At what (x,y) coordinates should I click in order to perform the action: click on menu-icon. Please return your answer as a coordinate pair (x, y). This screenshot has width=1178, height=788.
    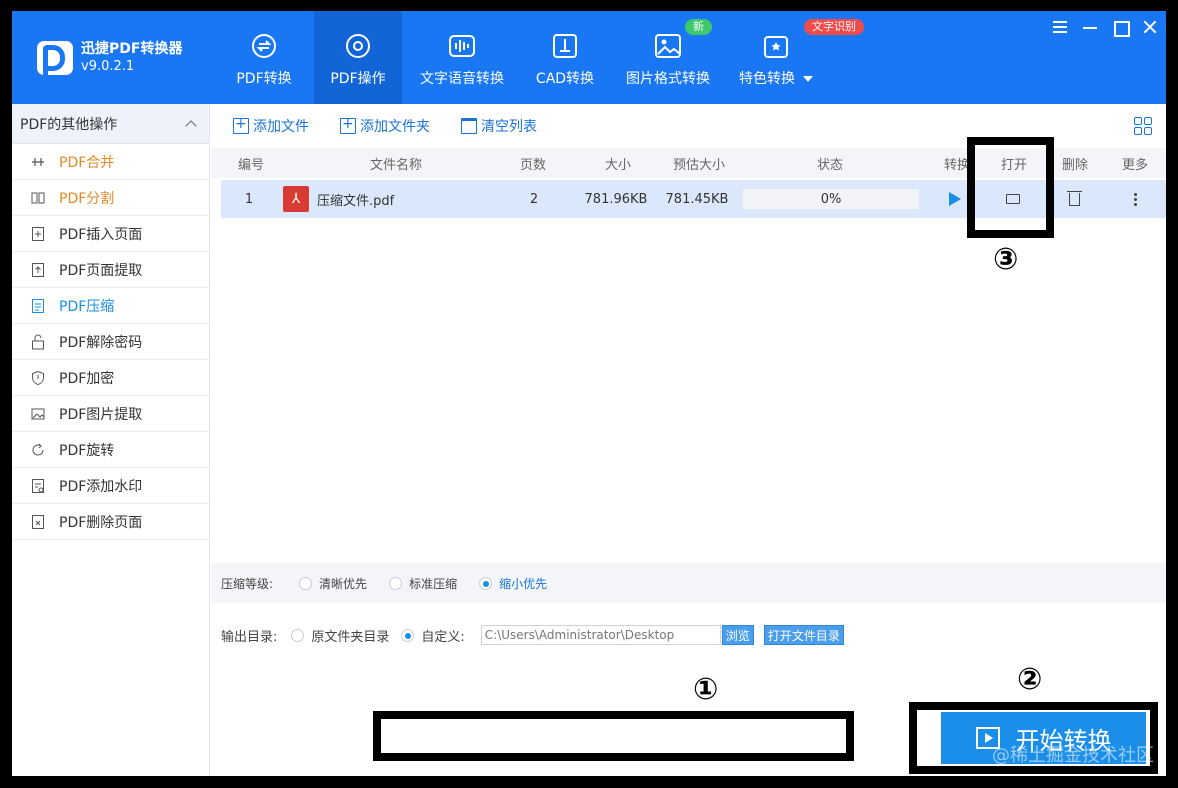
    Looking at the image, I should click on (1060, 27).